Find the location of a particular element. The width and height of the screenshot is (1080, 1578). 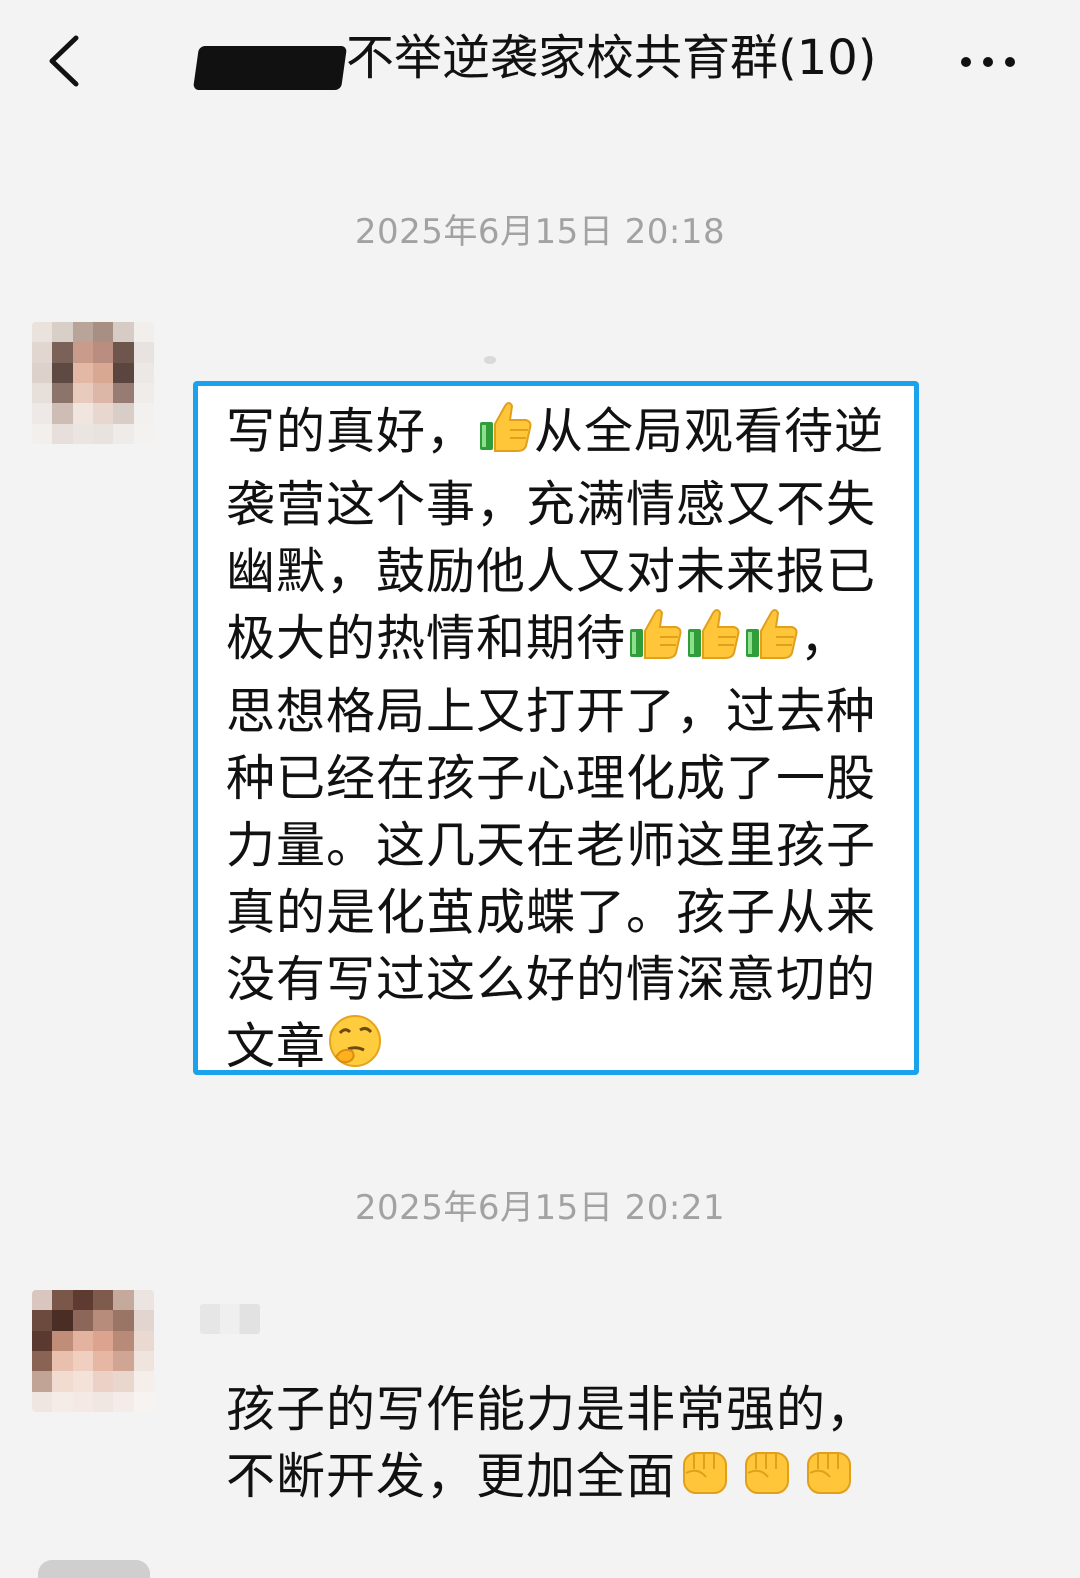

message-text: 孩子的写作能力是非常强的， 不断开发，更加全面 is located at coordinates (551, 1446).